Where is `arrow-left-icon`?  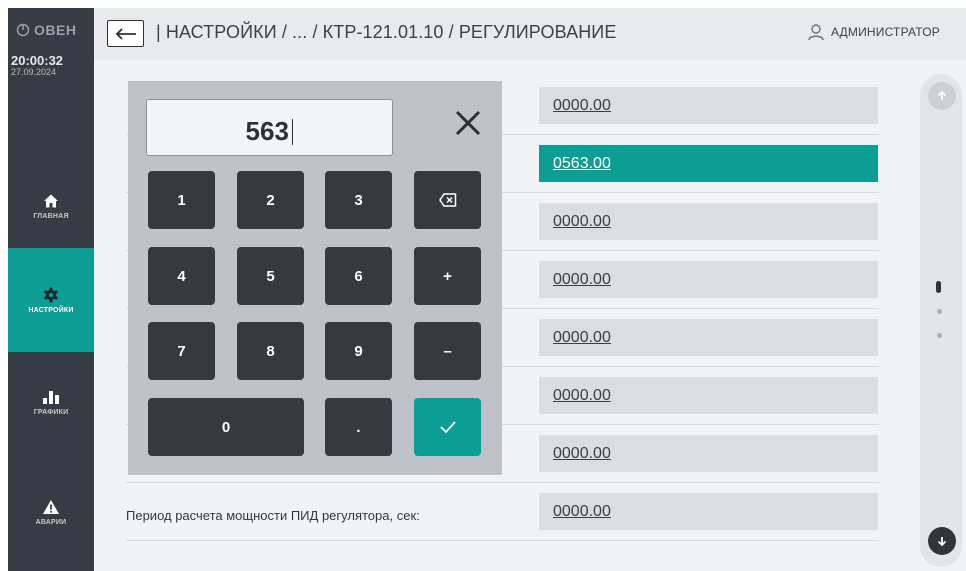 arrow-left-icon is located at coordinates (125, 33).